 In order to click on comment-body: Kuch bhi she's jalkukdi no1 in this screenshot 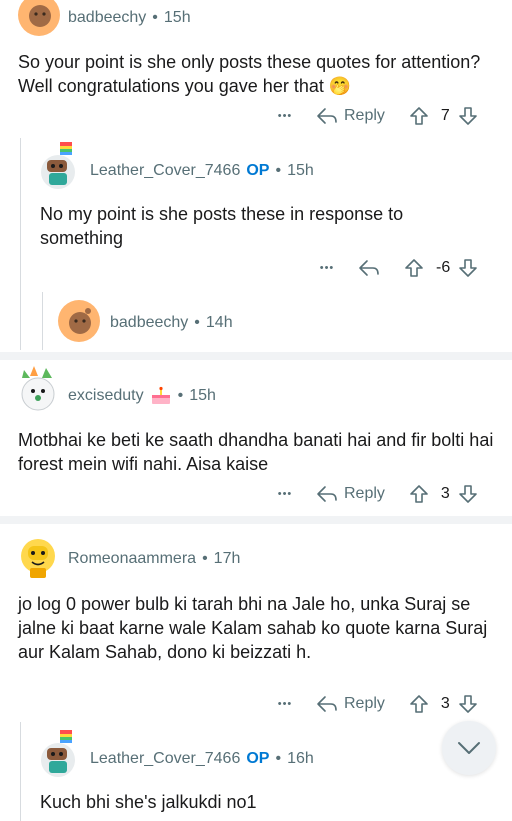, I will do `click(148, 802)`.